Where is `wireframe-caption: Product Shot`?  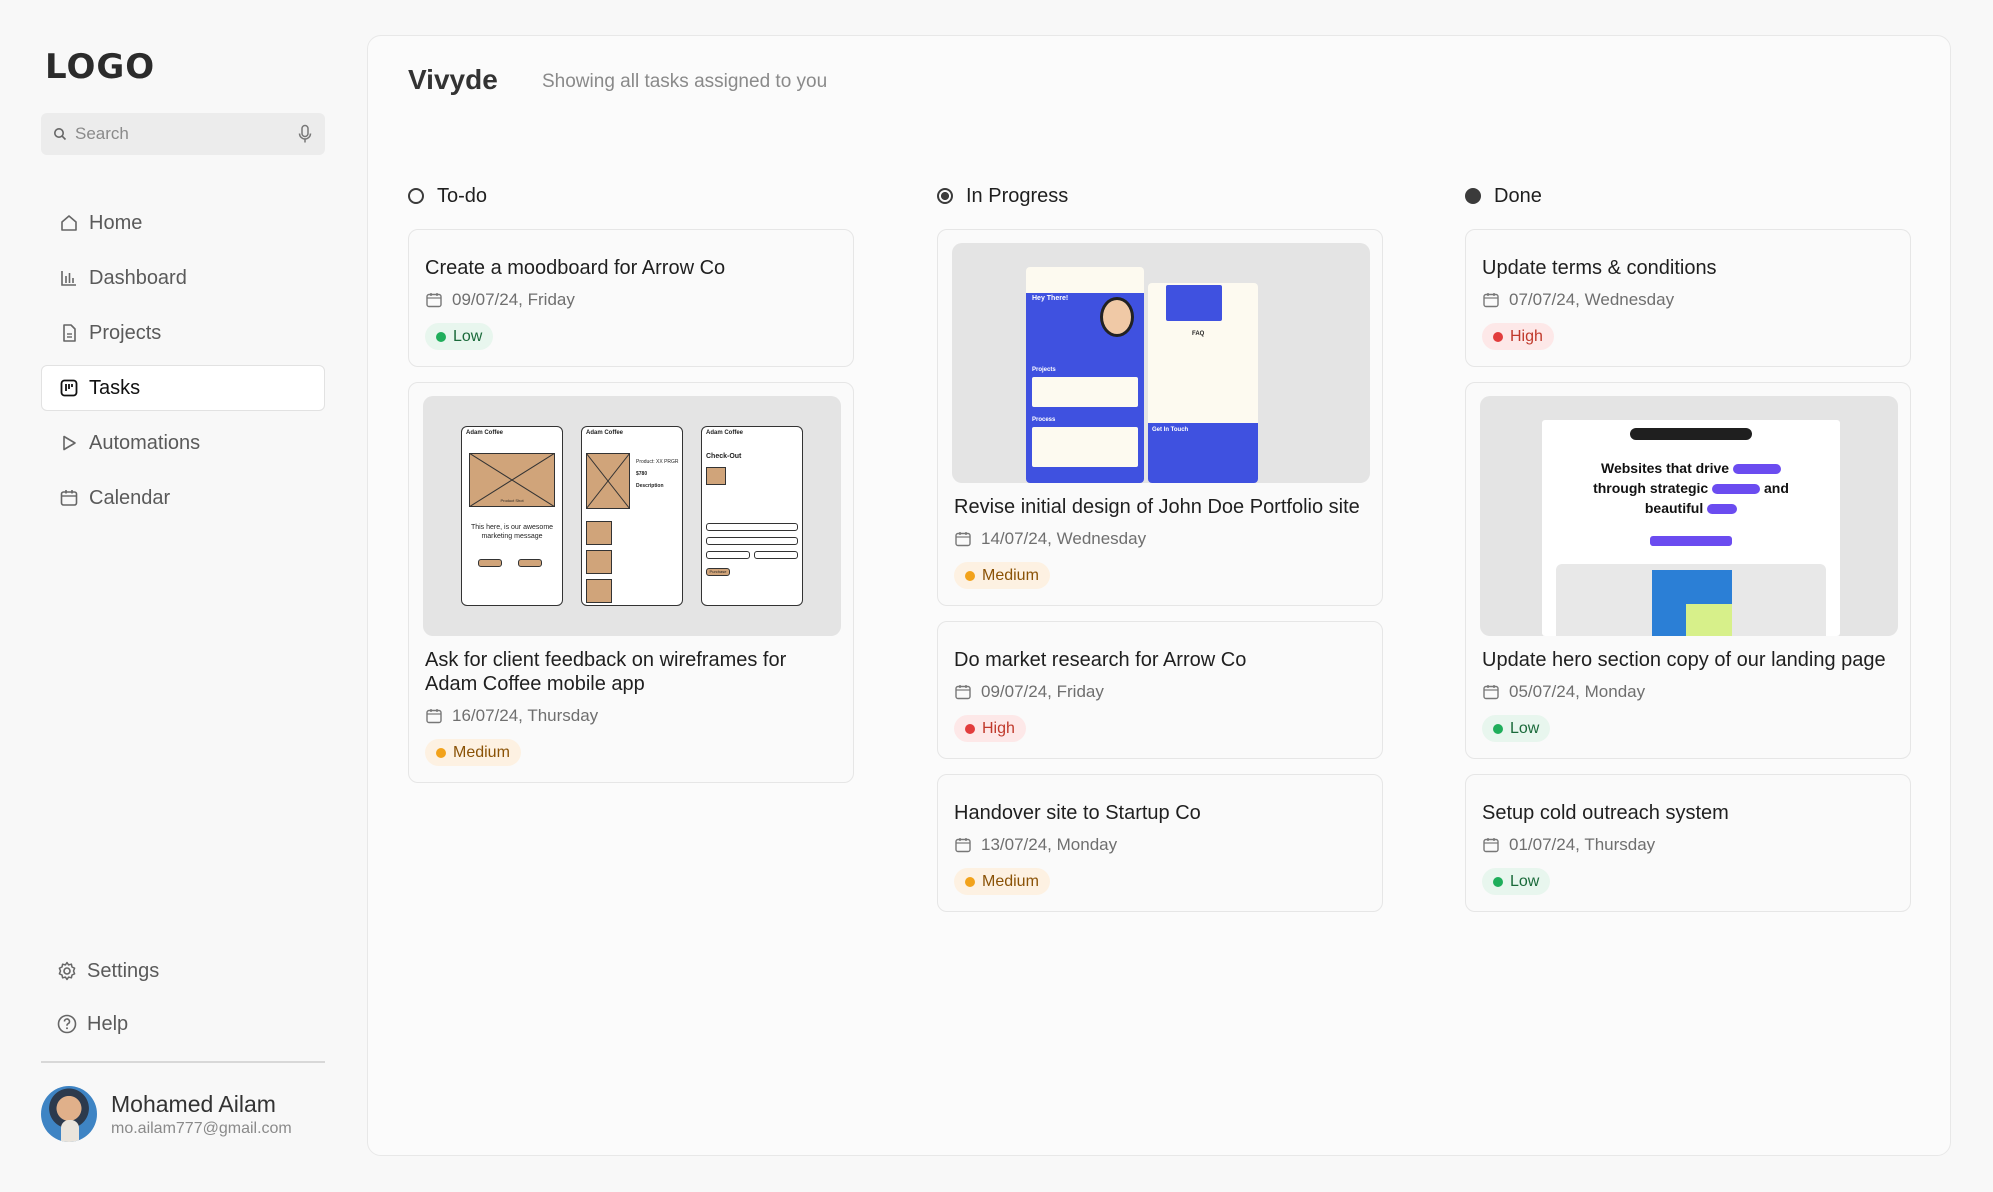 wireframe-caption: Product Shot is located at coordinates (512, 500).